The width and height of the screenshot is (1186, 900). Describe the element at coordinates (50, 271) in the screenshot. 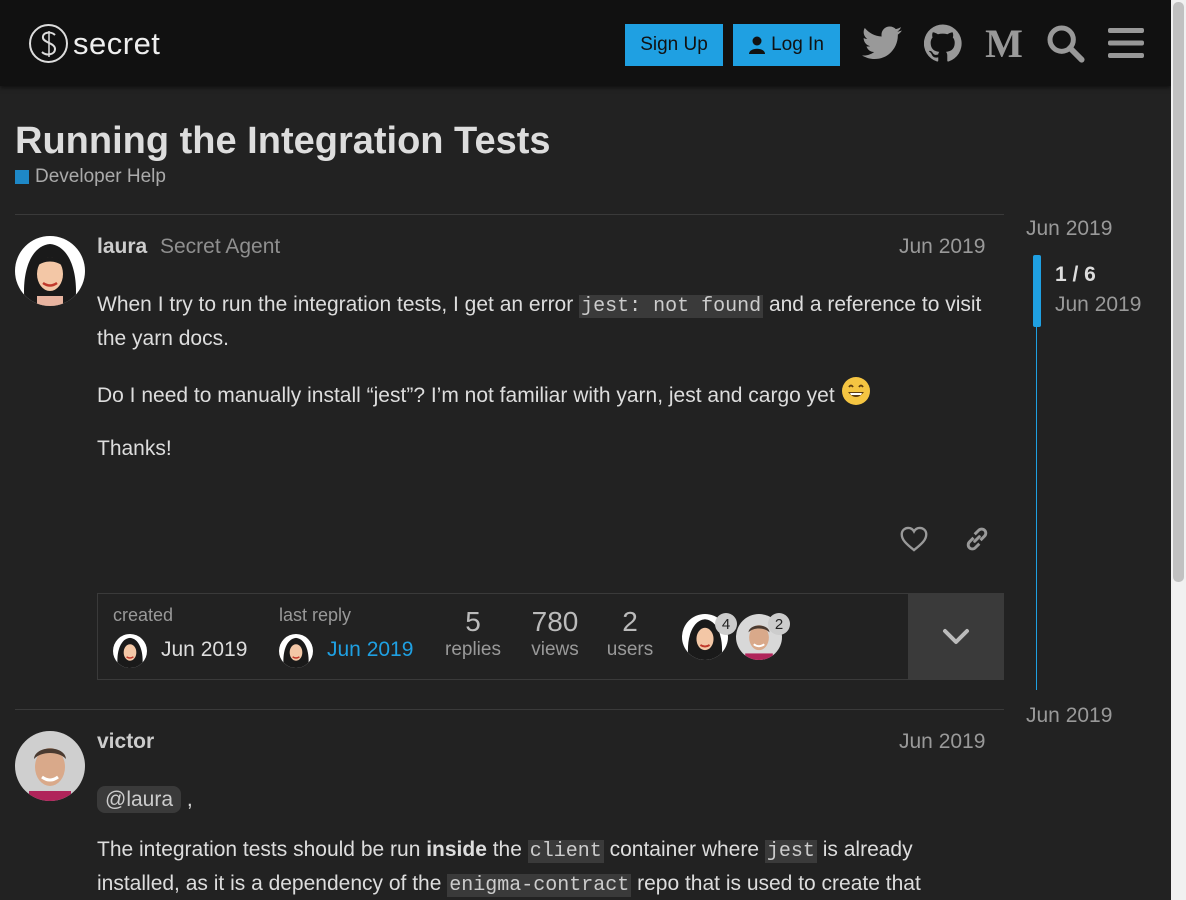

I see `avatar-laura` at that location.